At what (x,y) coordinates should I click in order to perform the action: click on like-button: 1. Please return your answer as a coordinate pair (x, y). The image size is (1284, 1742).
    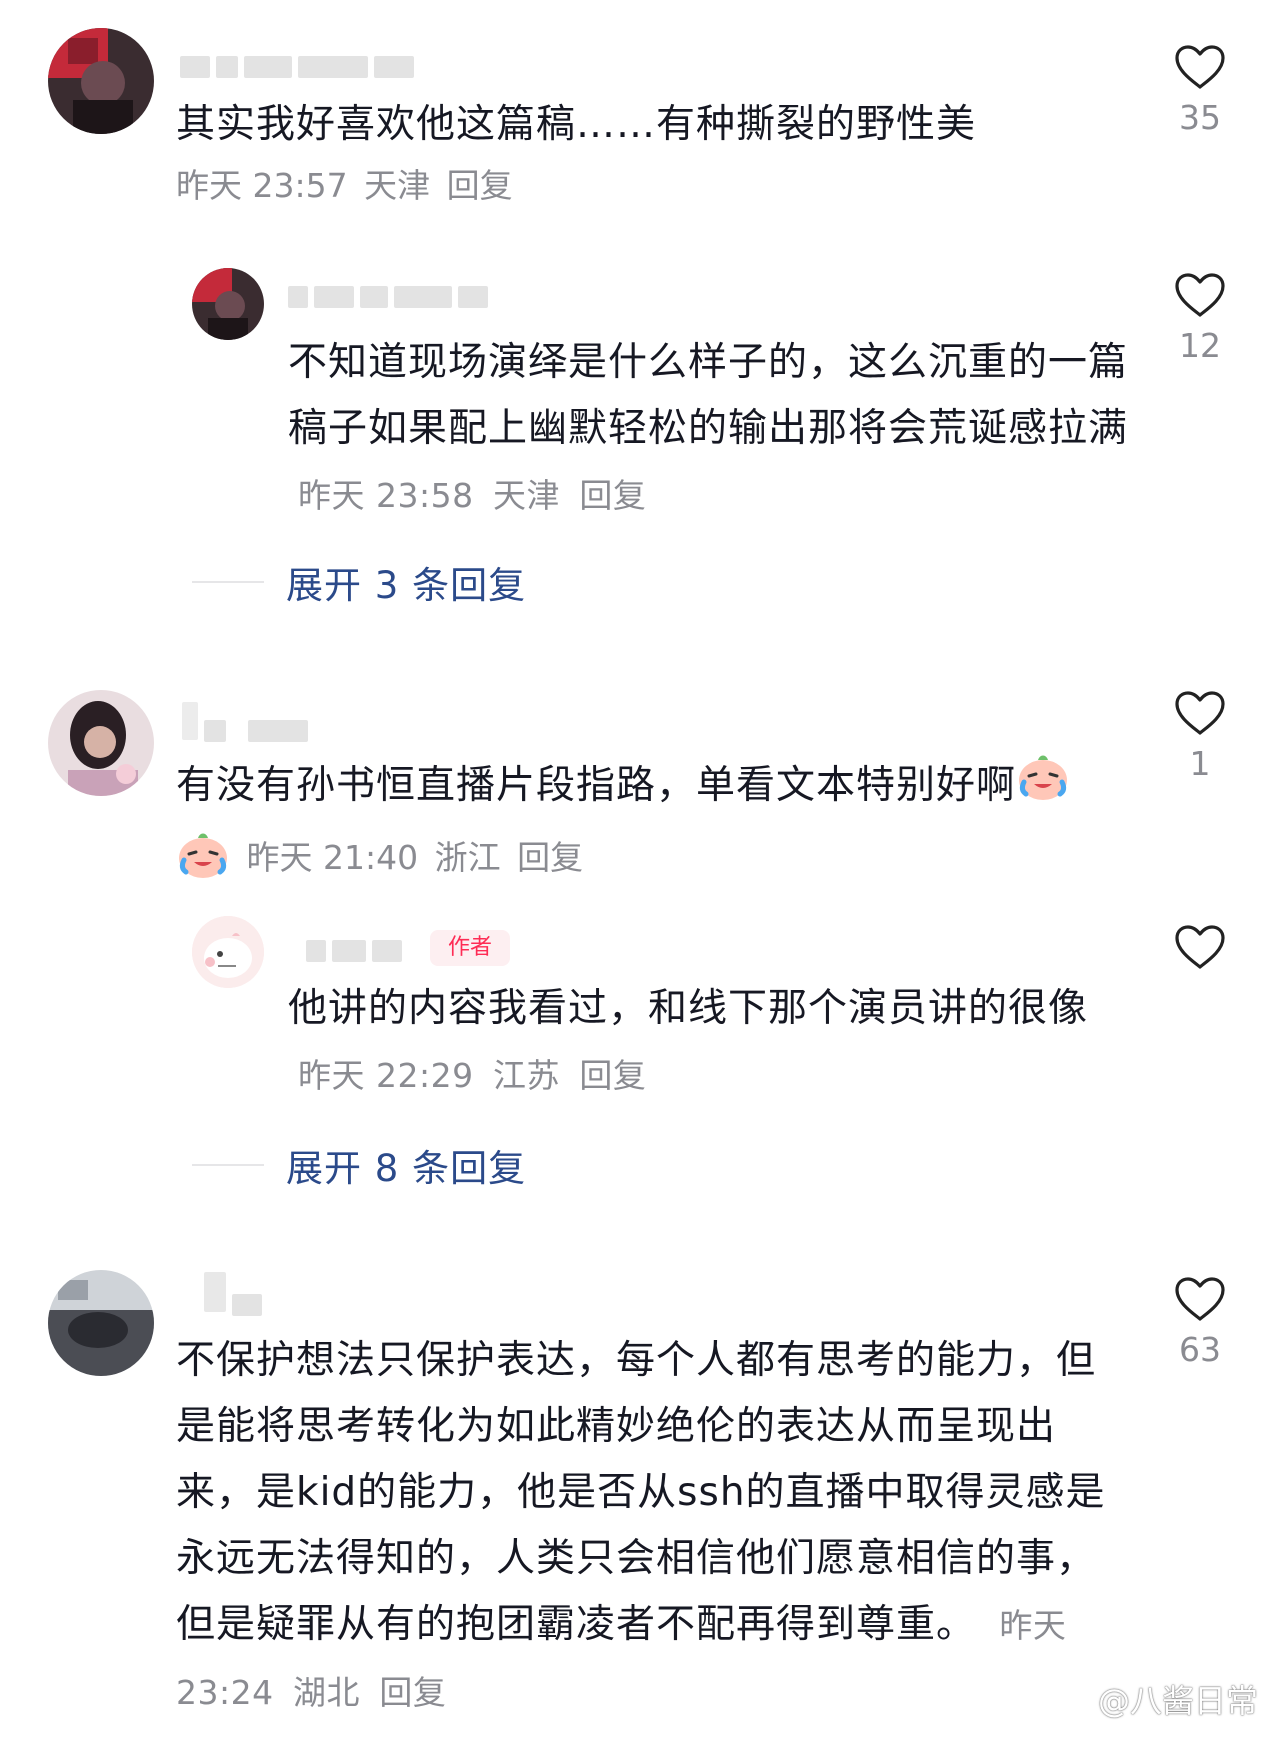
    Looking at the image, I should click on (1200, 737).